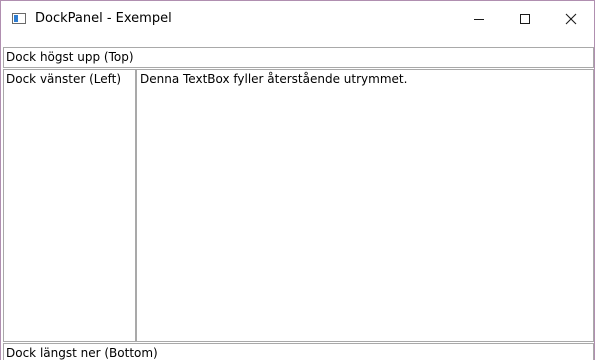 The height and width of the screenshot is (360, 595). I want to click on title-bar: DockPanel - Exempel, so click(297, 19).